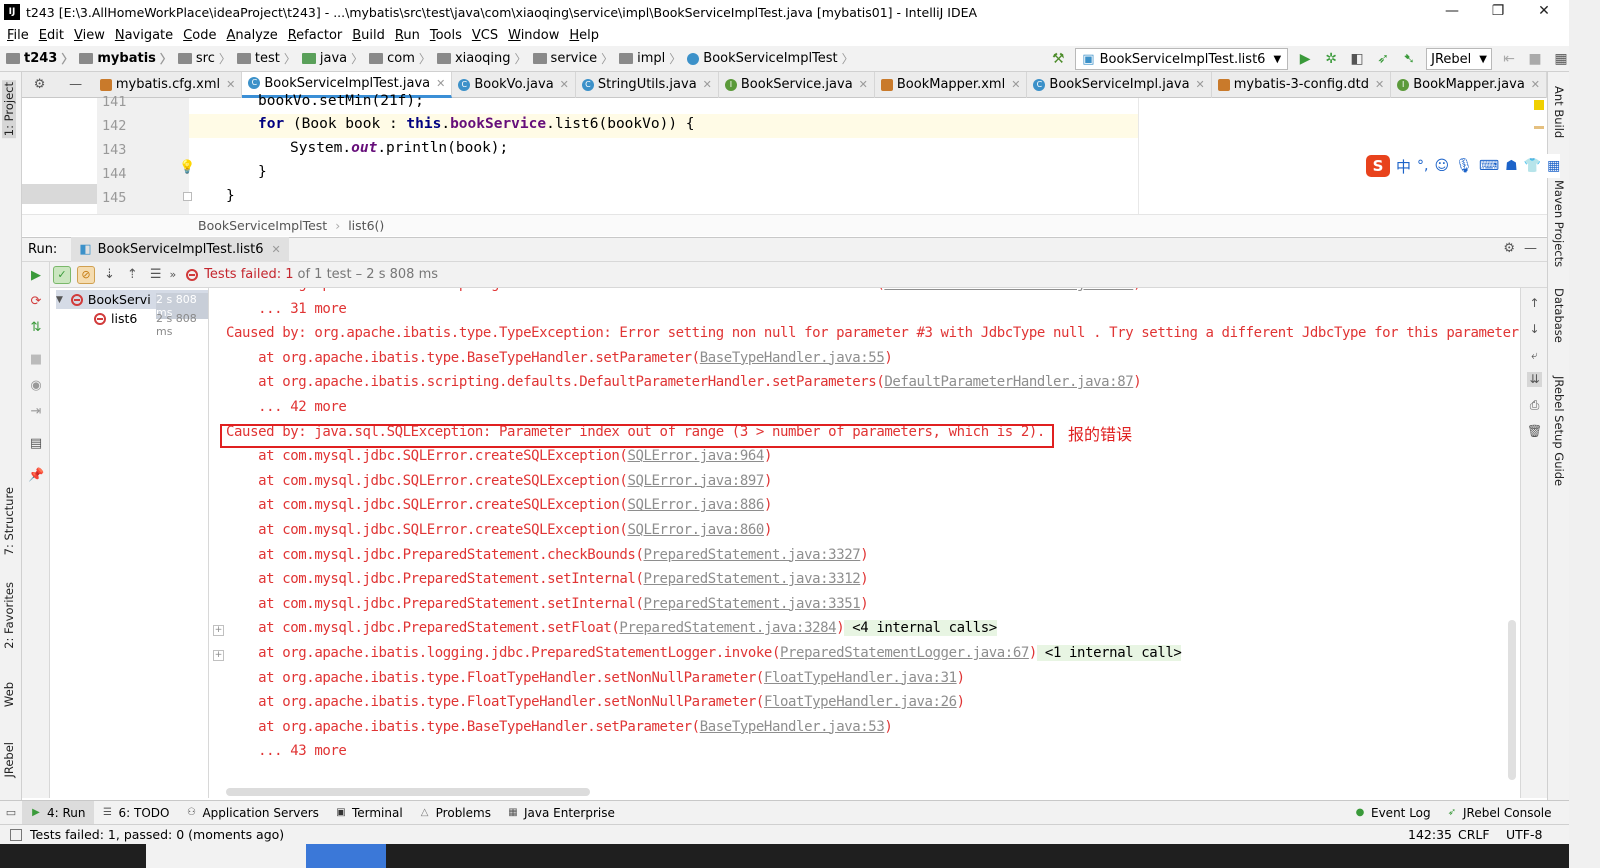 The image size is (1600, 868). What do you see at coordinates (1489, 166) in the screenshot?
I see `keyboard-icon: ⌨` at bounding box center [1489, 166].